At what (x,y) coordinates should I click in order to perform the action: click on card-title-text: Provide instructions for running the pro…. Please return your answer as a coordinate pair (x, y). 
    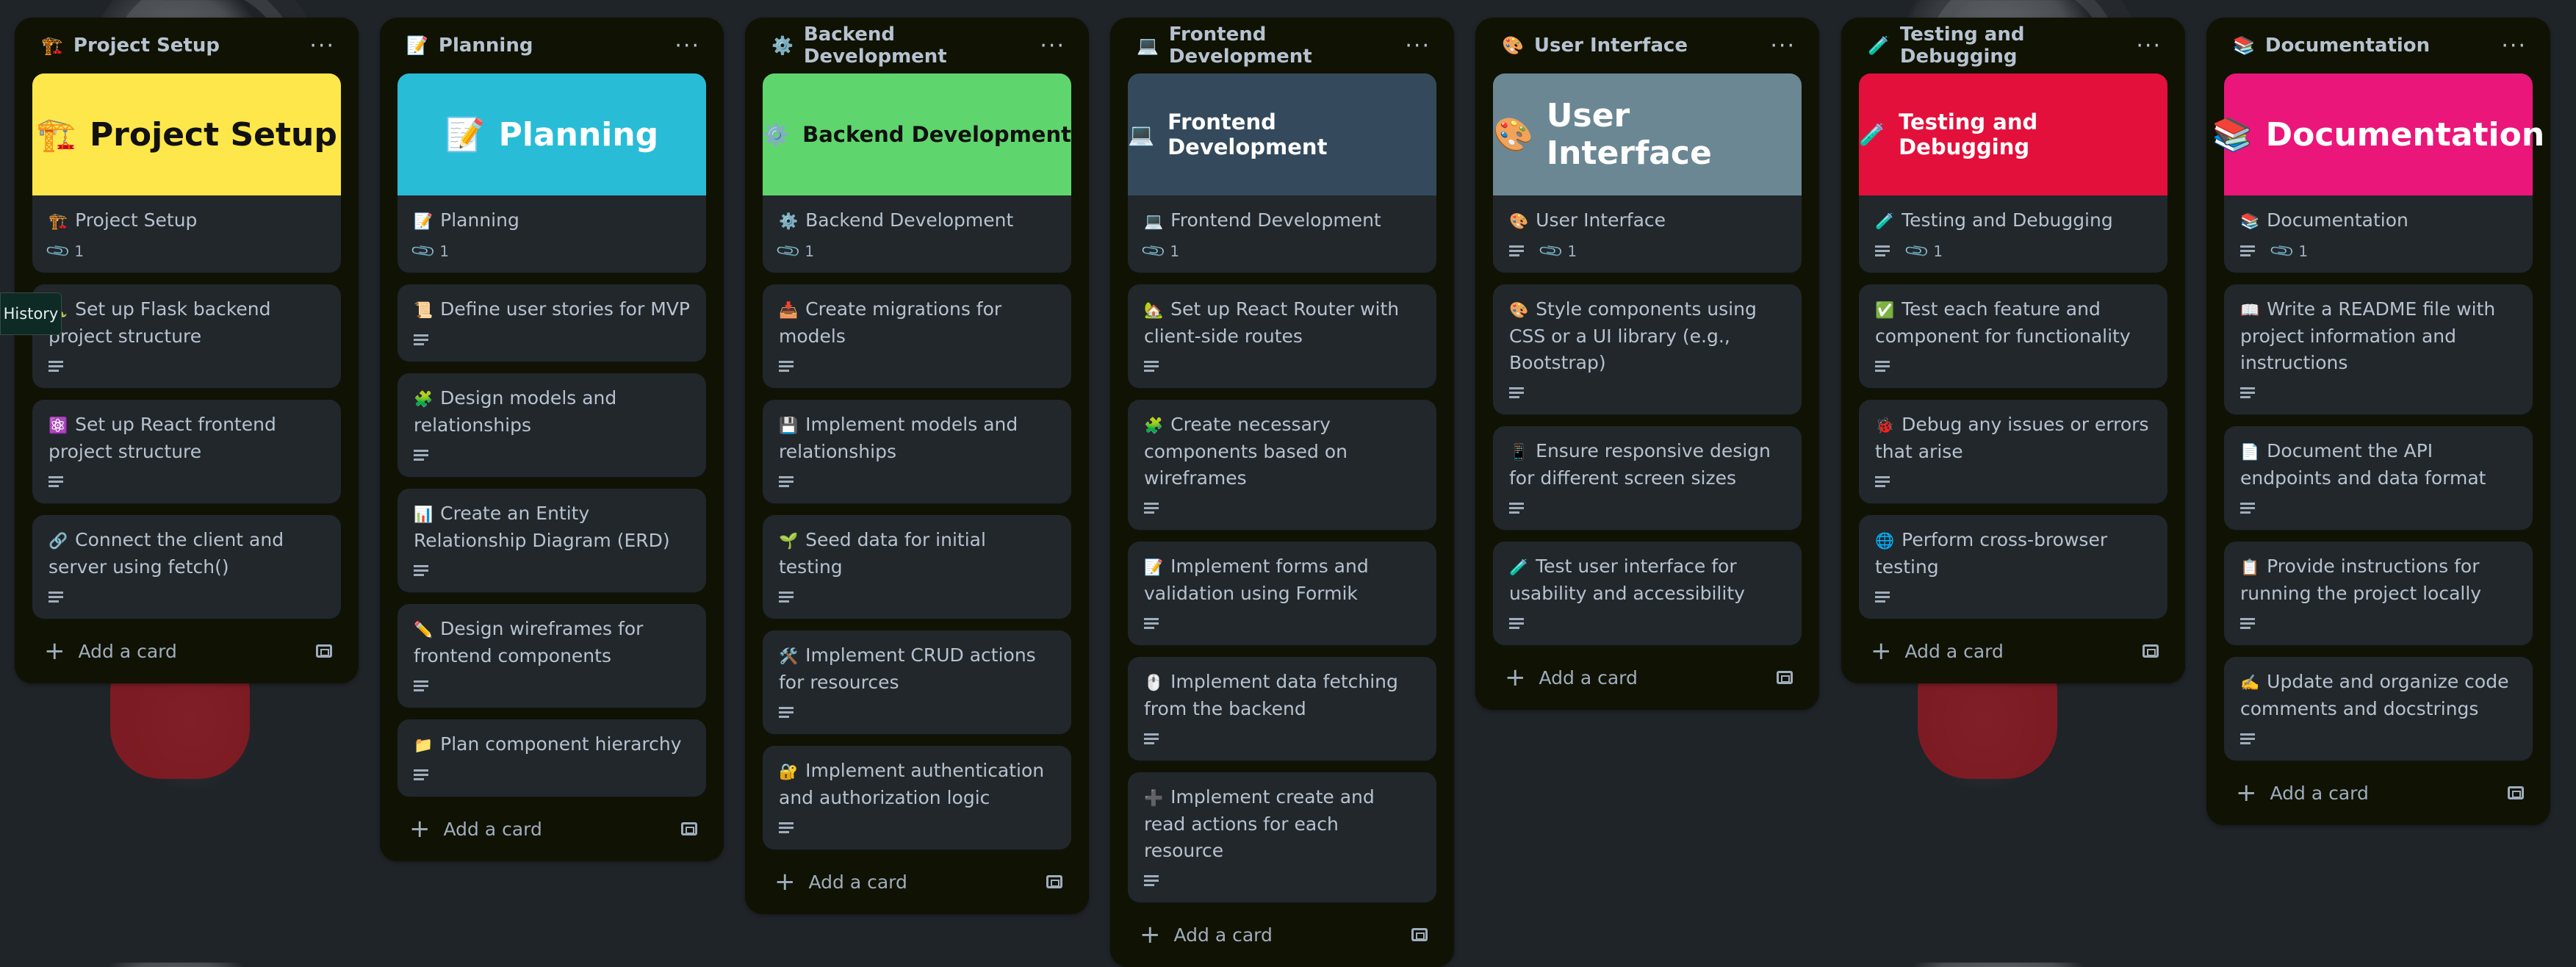
    Looking at the image, I should click on (2361, 580).